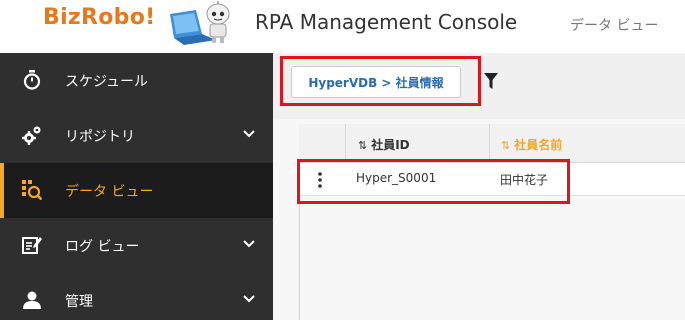 The height and width of the screenshot is (328, 685). What do you see at coordinates (614, 26) in the screenshot?
I see `current-view-label: データ ビュー` at bounding box center [614, 26].